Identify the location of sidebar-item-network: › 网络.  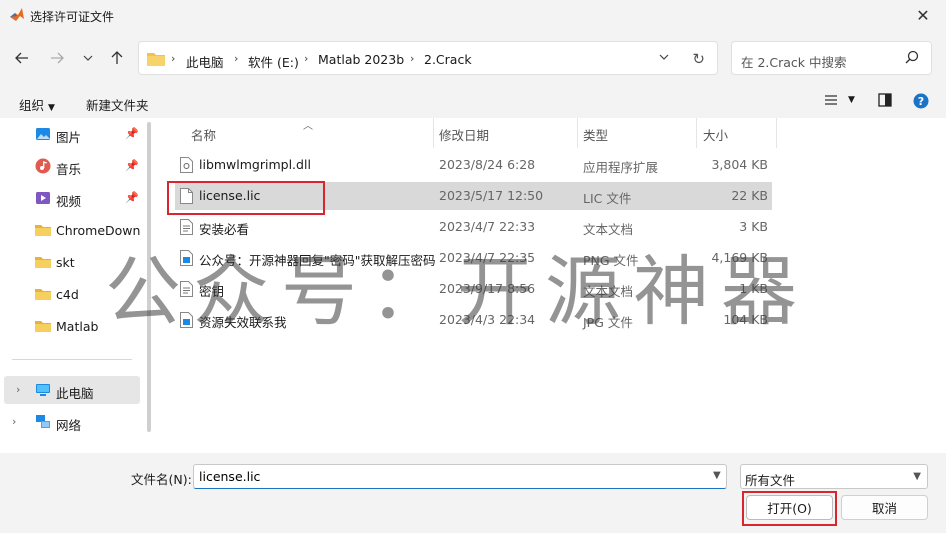
(70, 422).